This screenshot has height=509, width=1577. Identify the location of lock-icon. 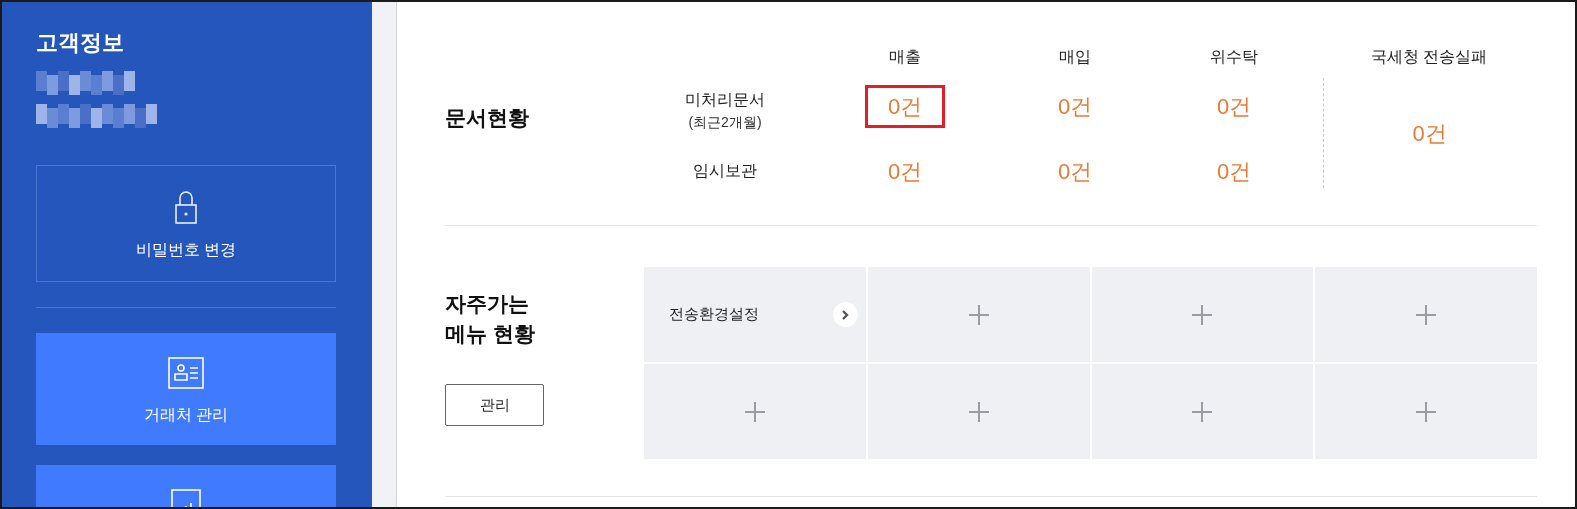
(186, 207).